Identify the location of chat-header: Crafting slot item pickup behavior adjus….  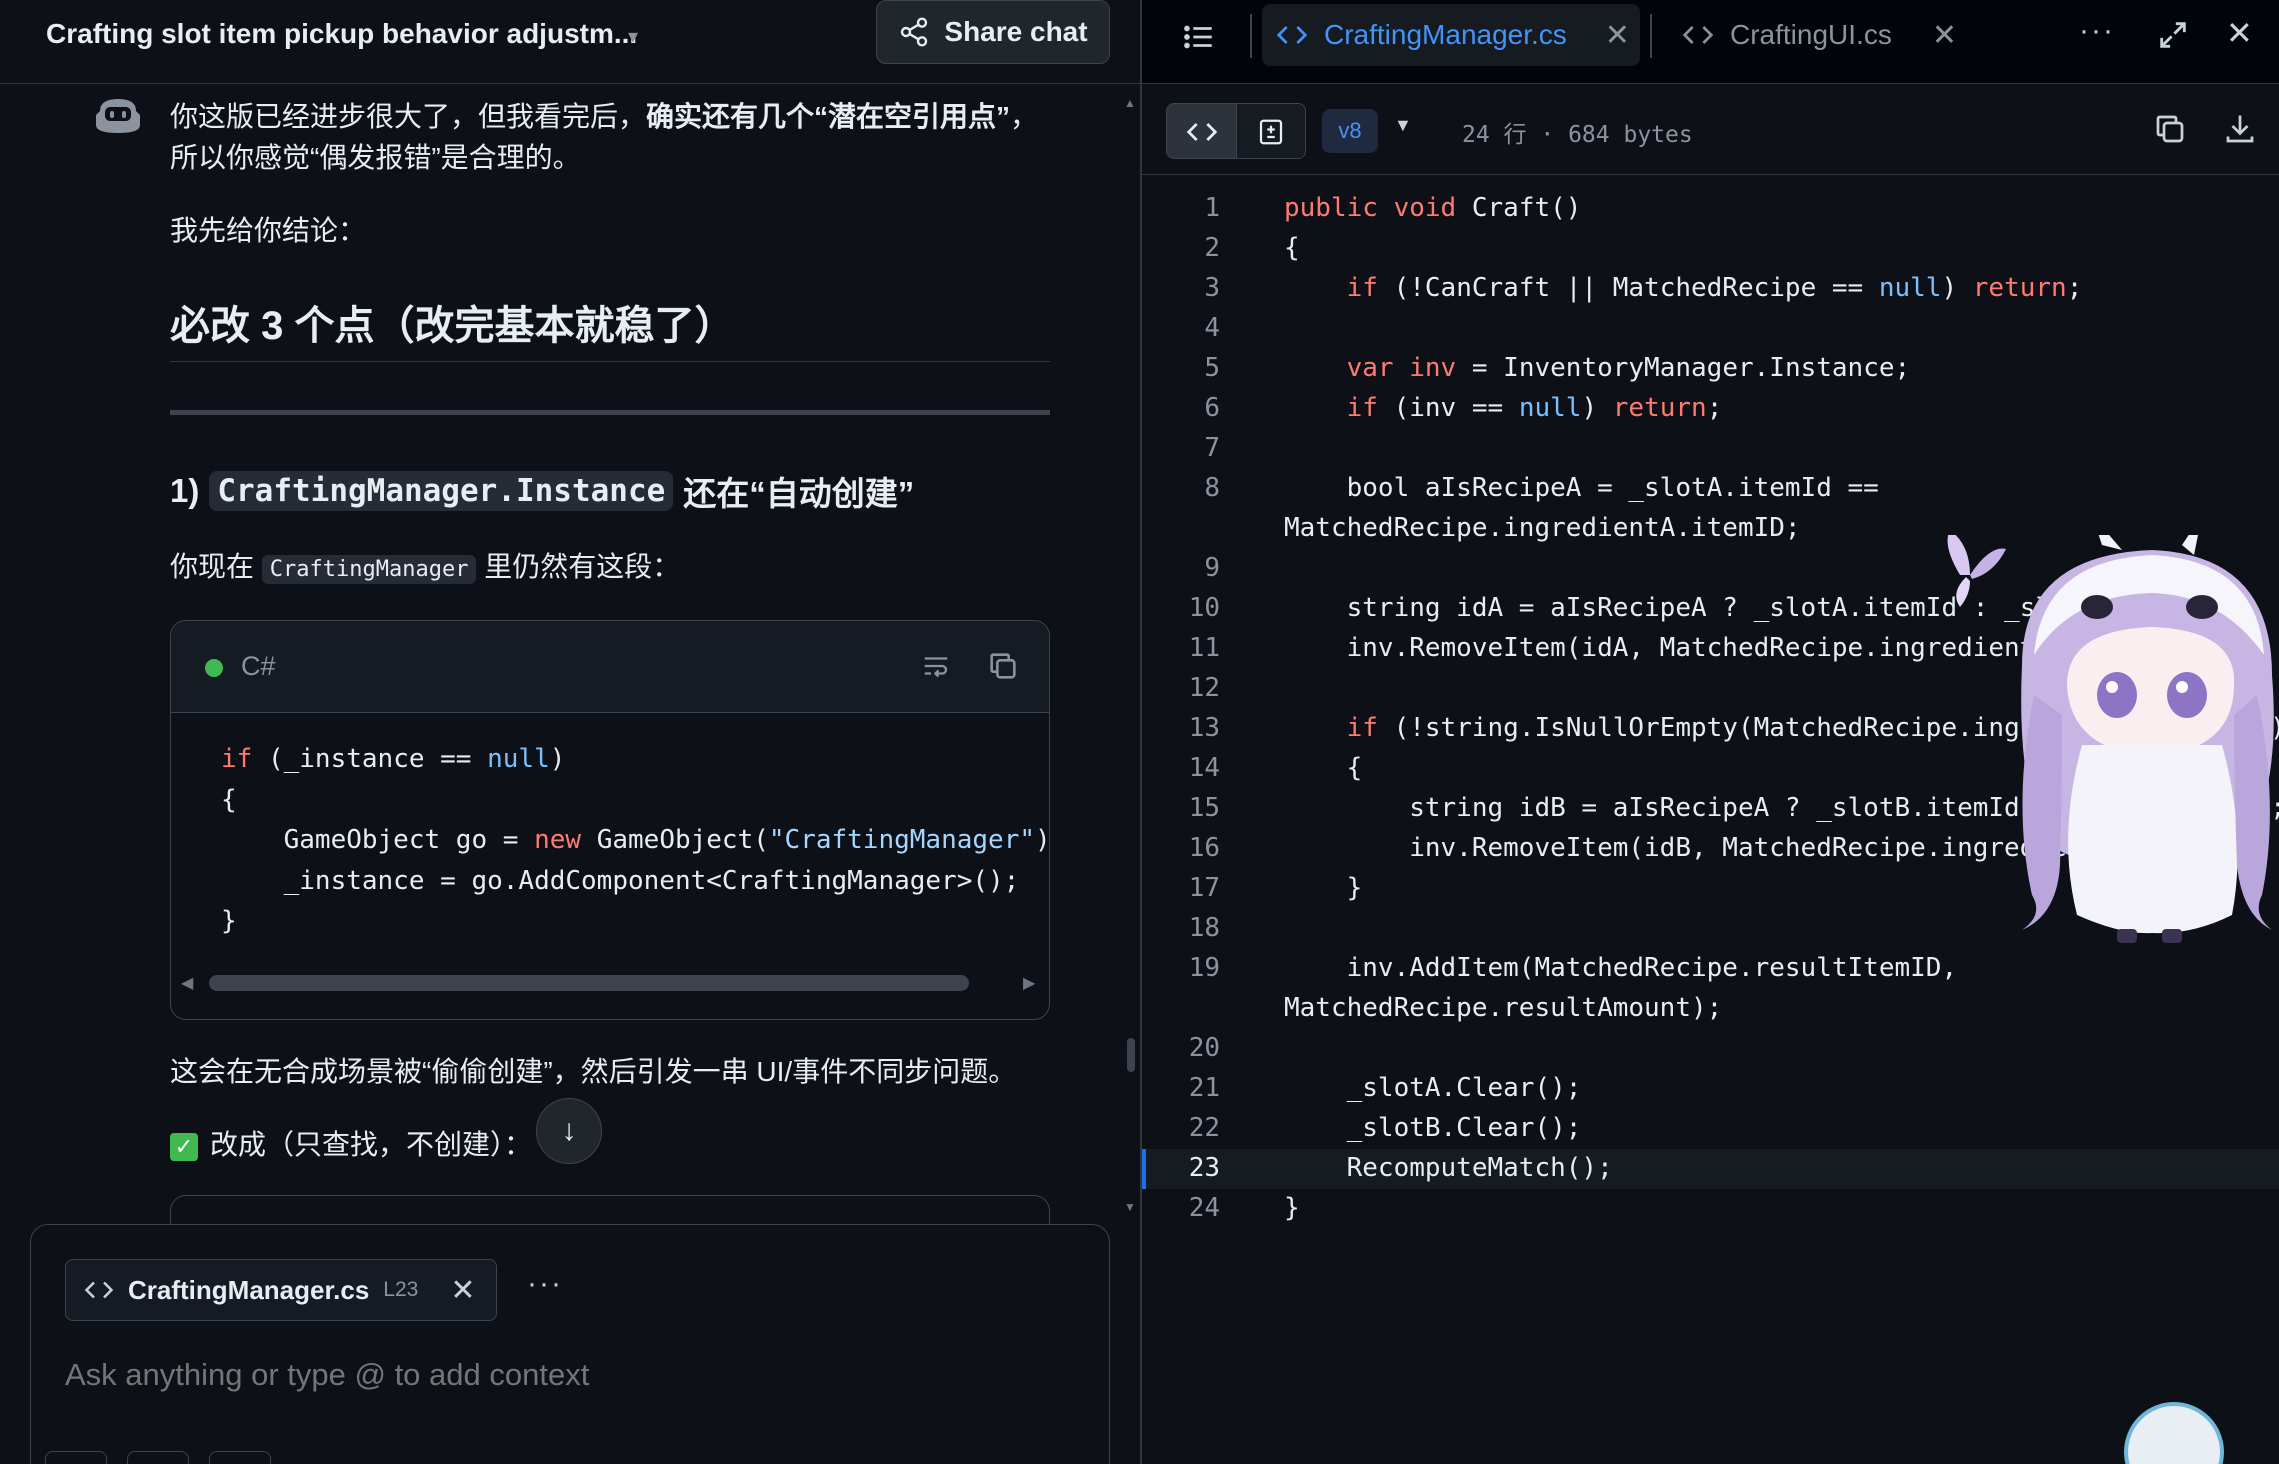
(570, 42).